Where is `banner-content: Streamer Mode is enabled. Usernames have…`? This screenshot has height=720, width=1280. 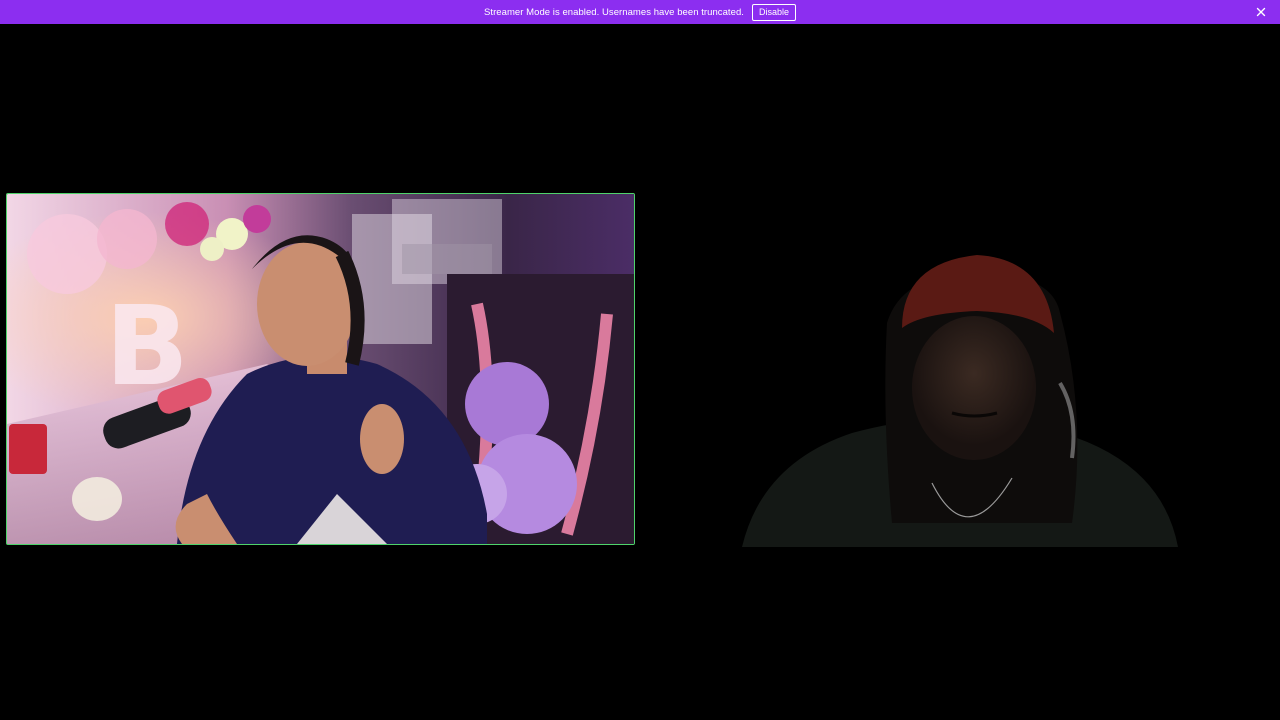 banner-content: Streamer Mode is enabled. Usernames have… is located at coordinates (640, 12).